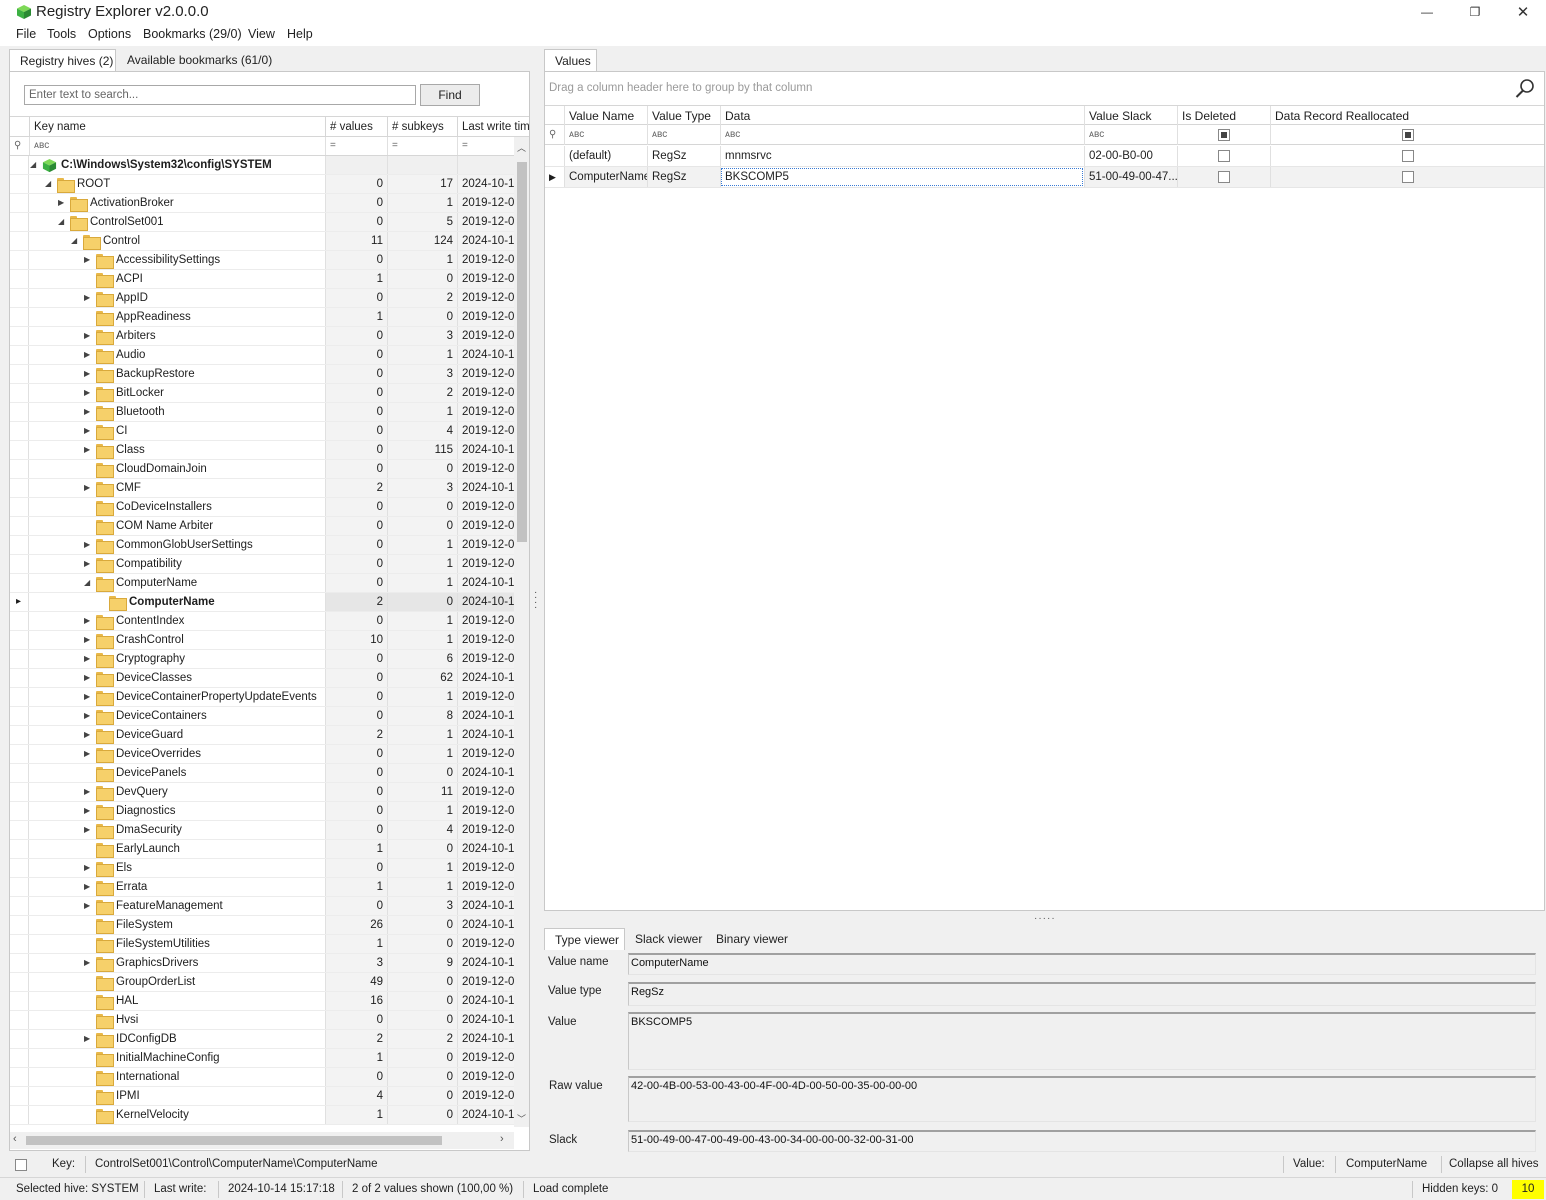 The height and width of the screenshot is (1200, 1546). Describe the element at coordinates (262, 1077) in the screenshot. I see `tree-row: International002019-12-07` at that location.